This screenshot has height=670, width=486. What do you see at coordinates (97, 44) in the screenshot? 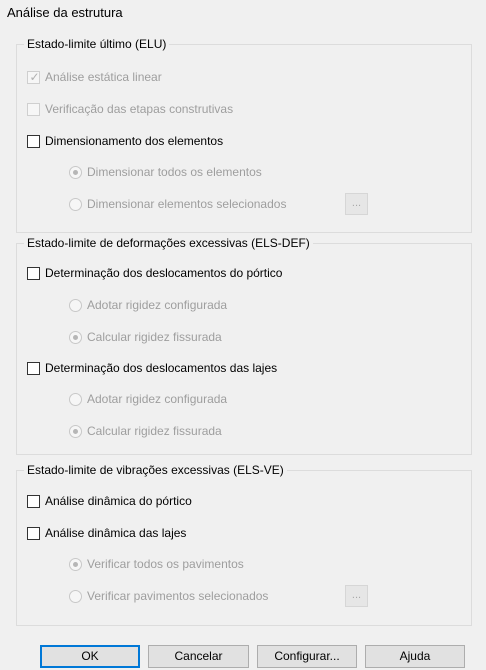
I see `group-elu-legend: Estado-limite último (ELU)` at bounding box center [97, 44].